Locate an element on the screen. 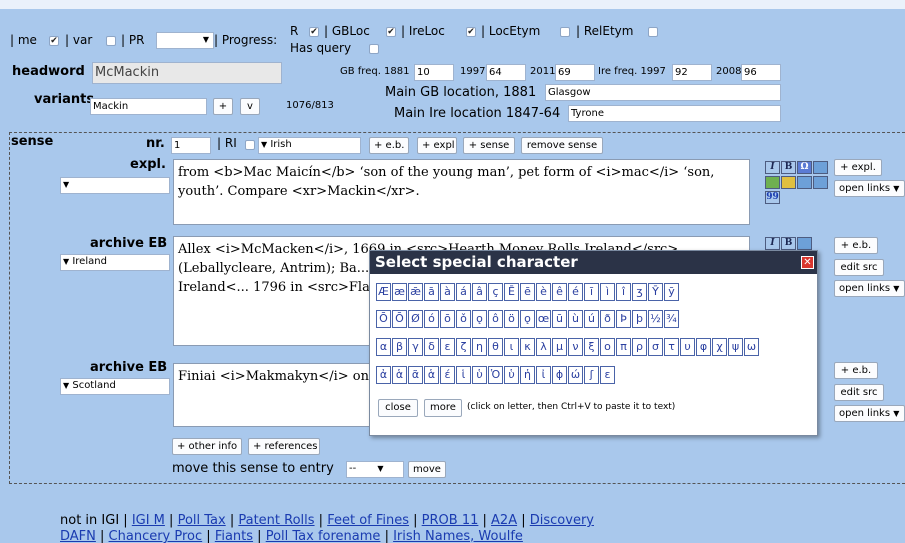 The image size is (905, 543). add-variant-button: + is located at coordinates (223, 106).